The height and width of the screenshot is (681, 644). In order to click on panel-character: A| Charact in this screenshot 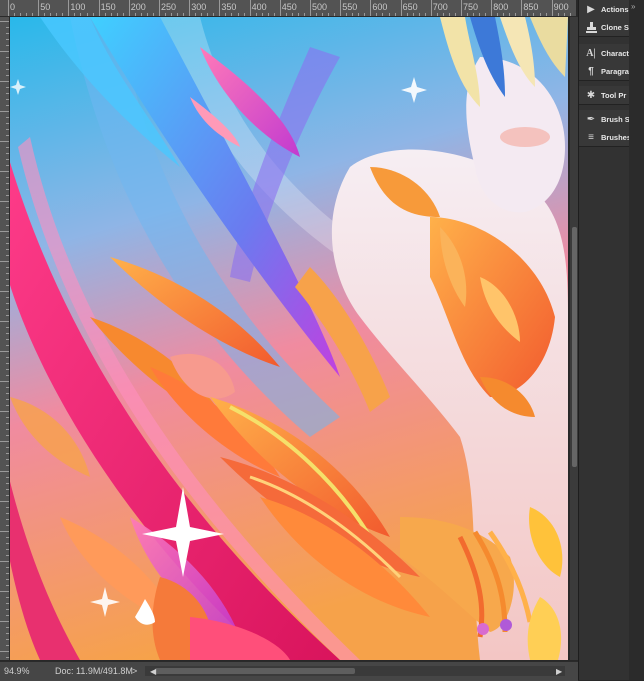, I will do `click(604, 53)`.